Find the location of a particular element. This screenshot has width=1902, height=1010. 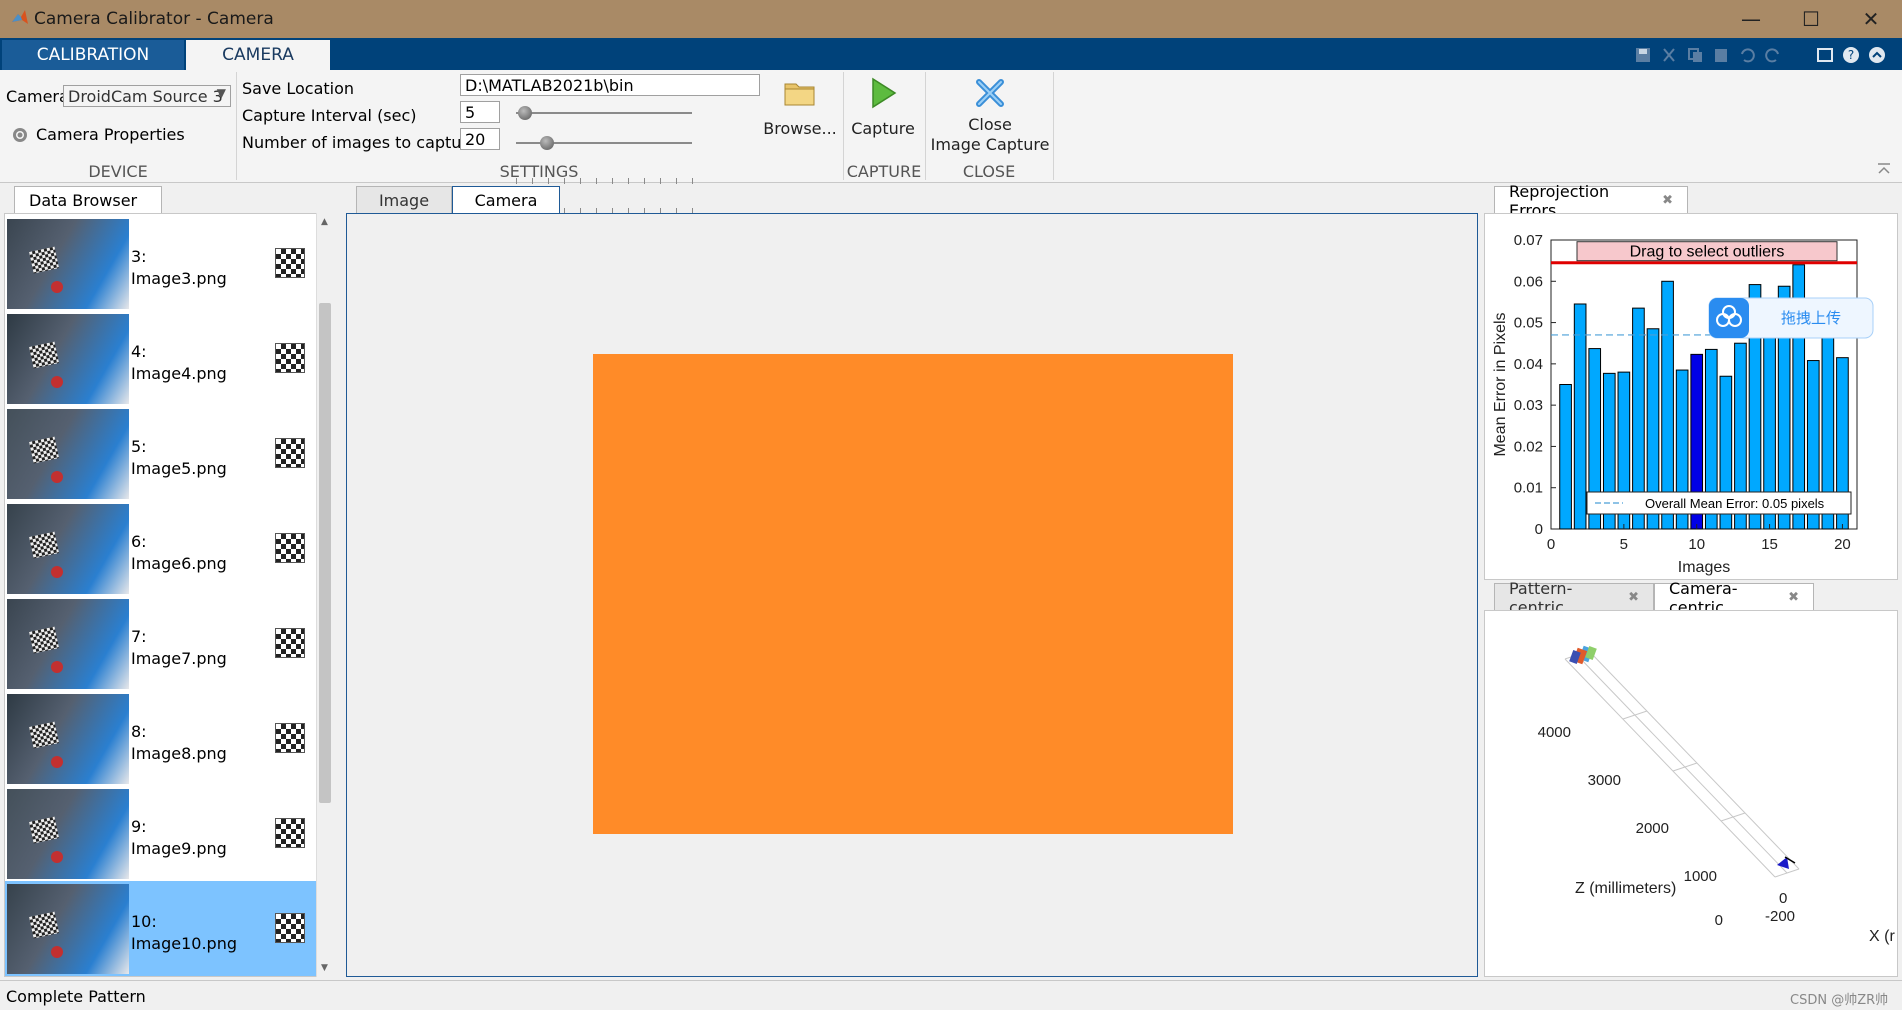

settings-section-label: SETTINGS is located at coordinates (539, 171).